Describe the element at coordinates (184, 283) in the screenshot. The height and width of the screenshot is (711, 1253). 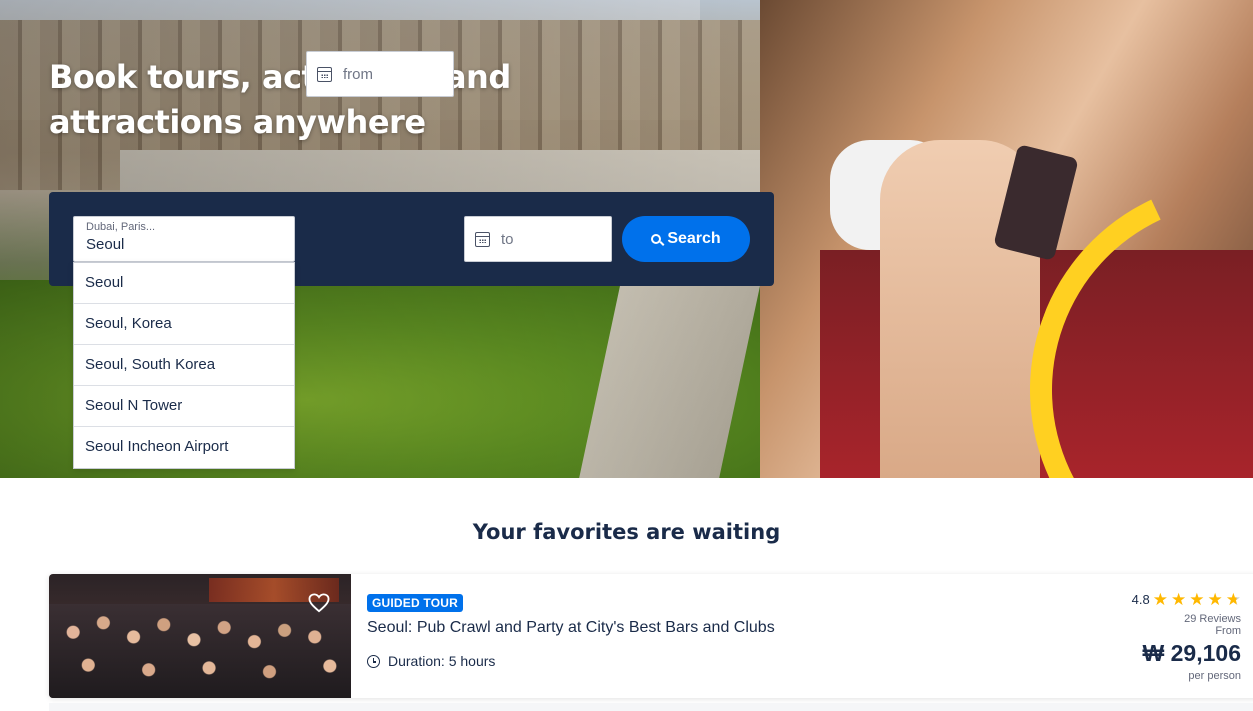
I see `suggestion-item: Seoul` at that location.